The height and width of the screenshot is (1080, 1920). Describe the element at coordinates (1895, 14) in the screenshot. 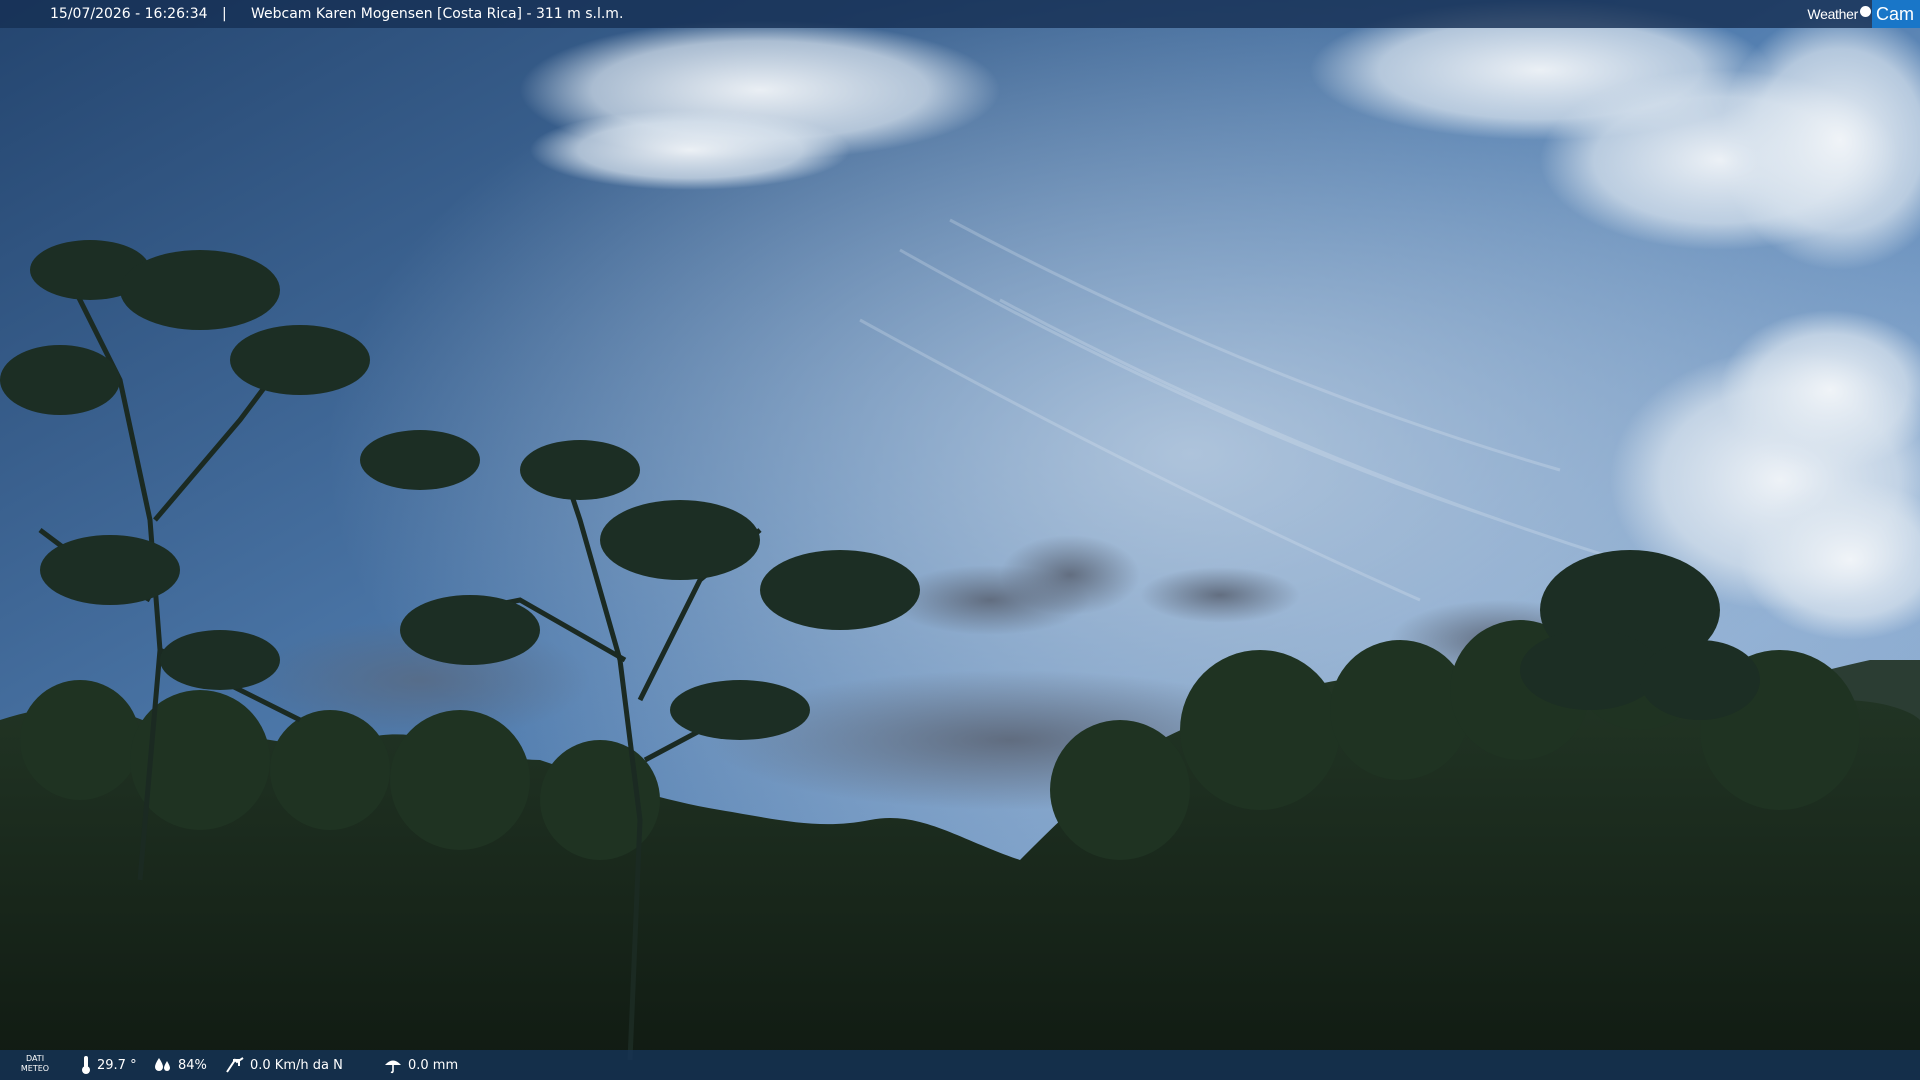

I see `logo-cam: Cam` at that location.